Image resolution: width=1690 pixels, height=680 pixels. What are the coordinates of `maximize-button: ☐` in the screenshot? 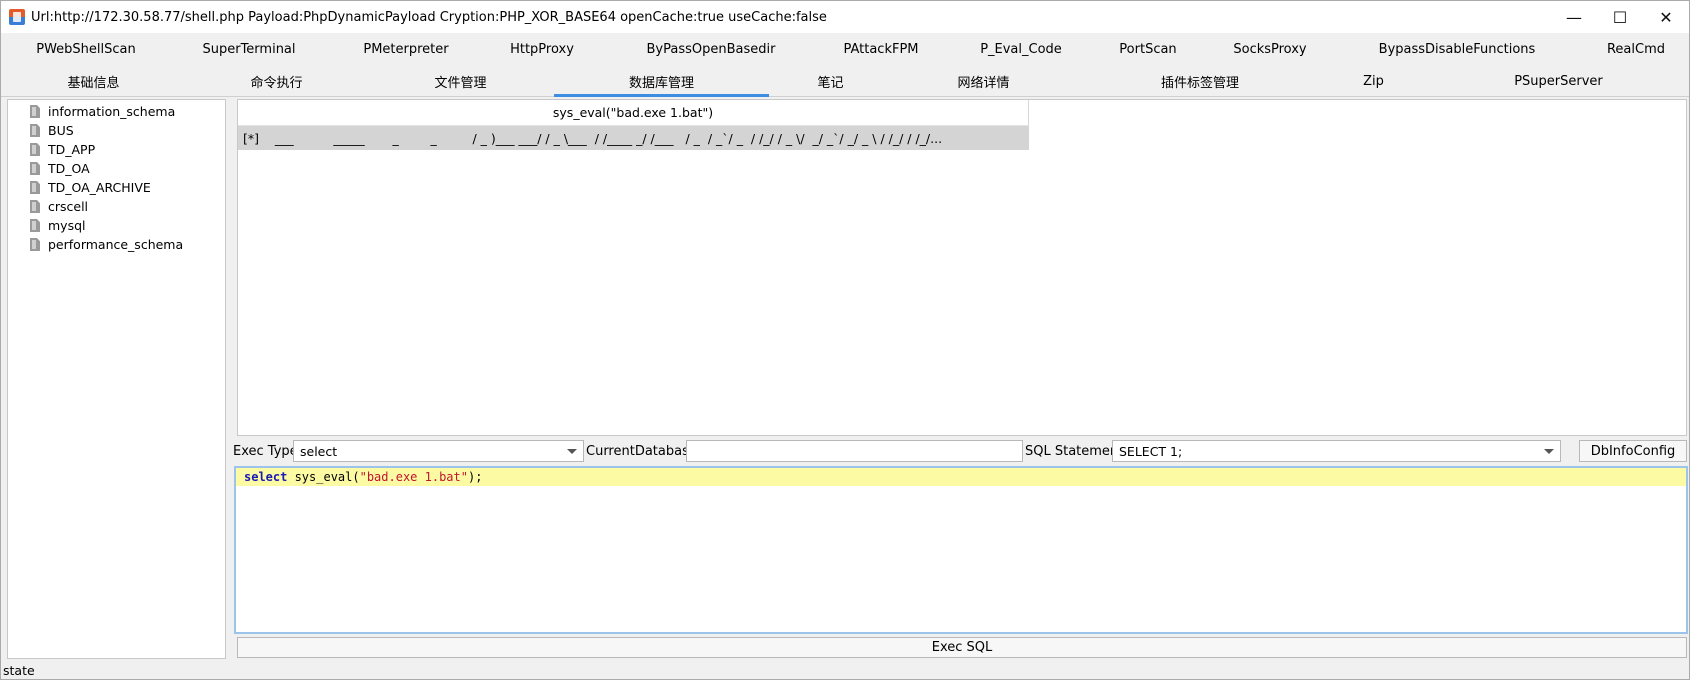 It's located at (1620, 17).